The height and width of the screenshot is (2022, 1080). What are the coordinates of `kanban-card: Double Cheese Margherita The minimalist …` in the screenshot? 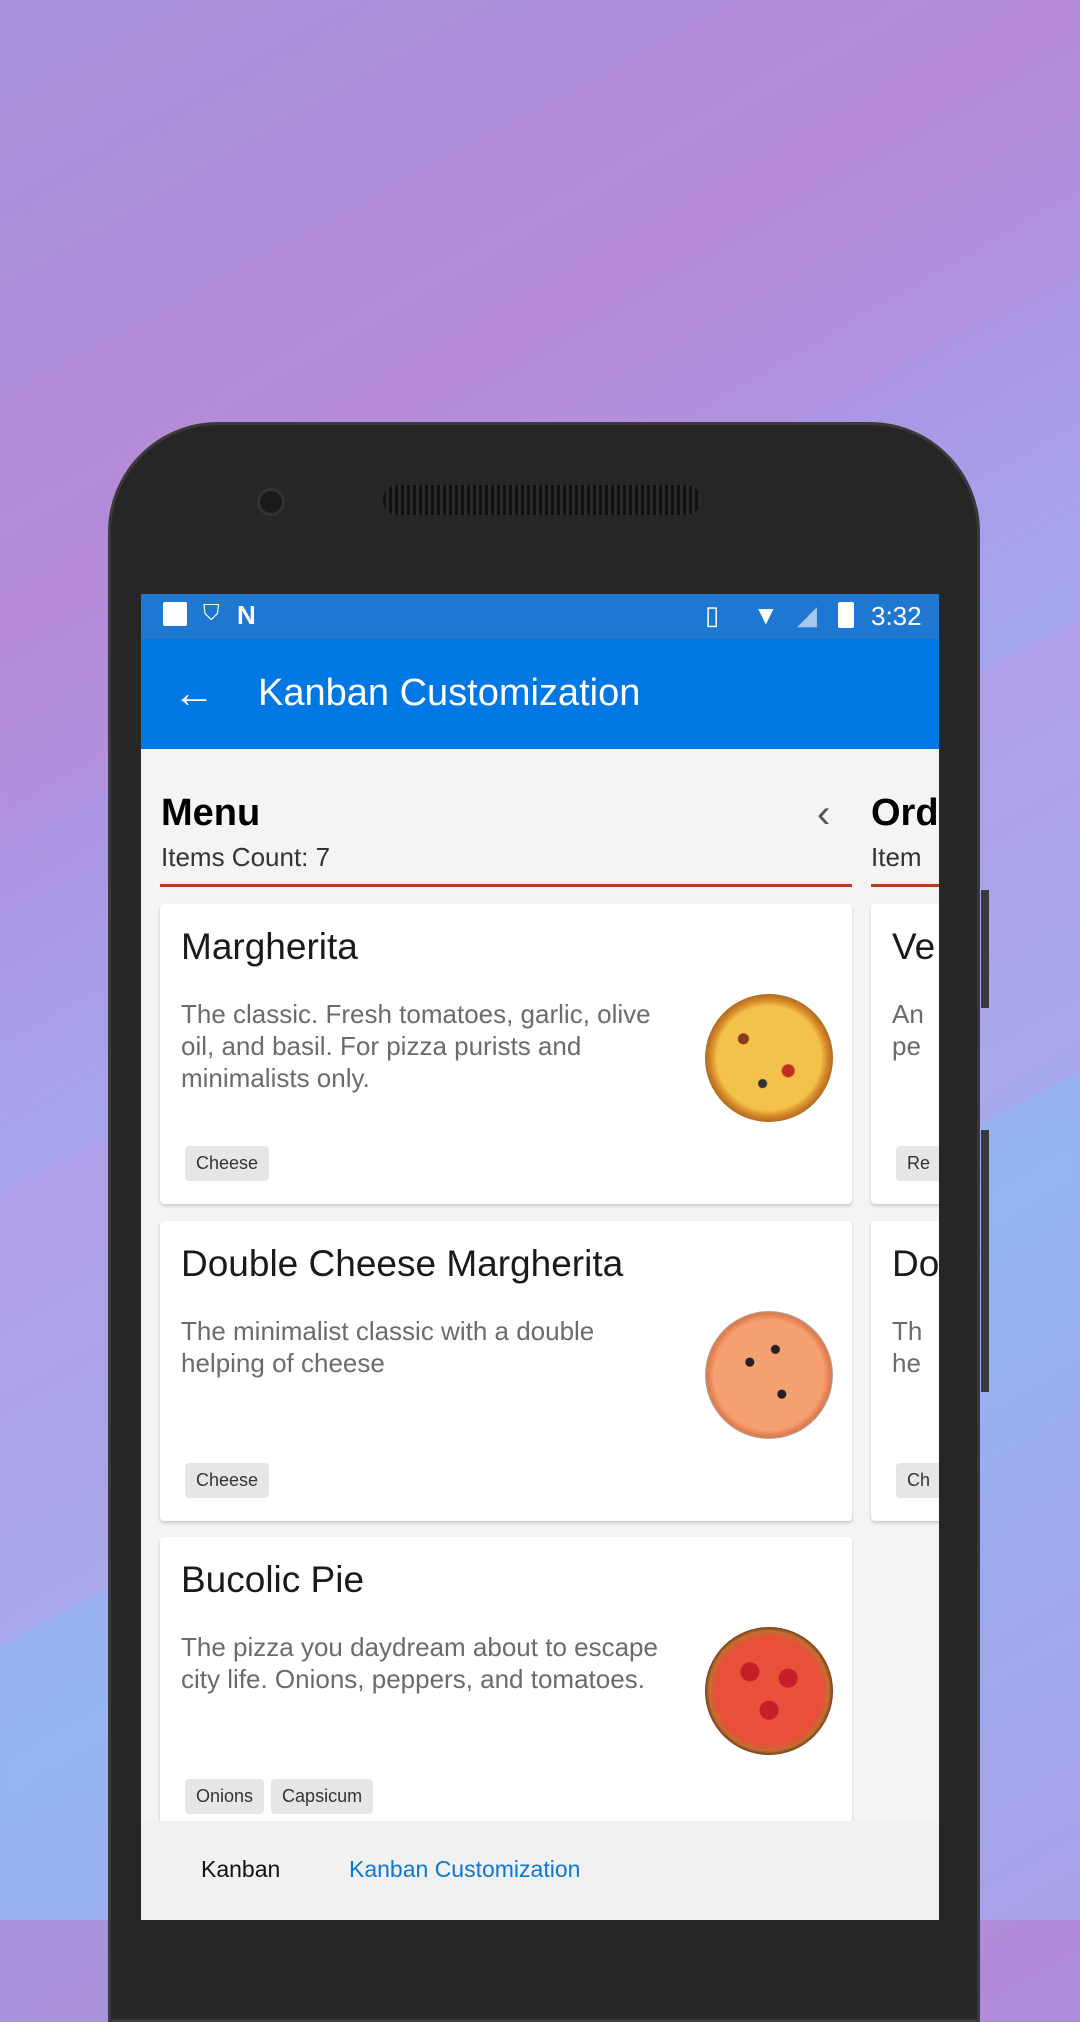 It's located at (506, 1371).